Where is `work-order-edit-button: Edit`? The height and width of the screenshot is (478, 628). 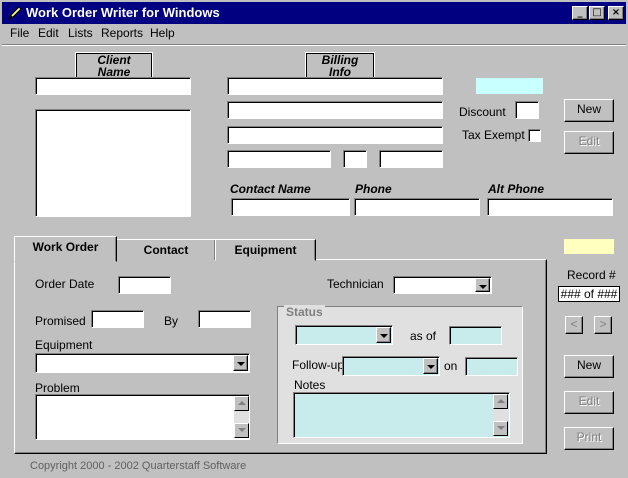
work-order-edit-button: Edit is located at coordinates (589, 402).